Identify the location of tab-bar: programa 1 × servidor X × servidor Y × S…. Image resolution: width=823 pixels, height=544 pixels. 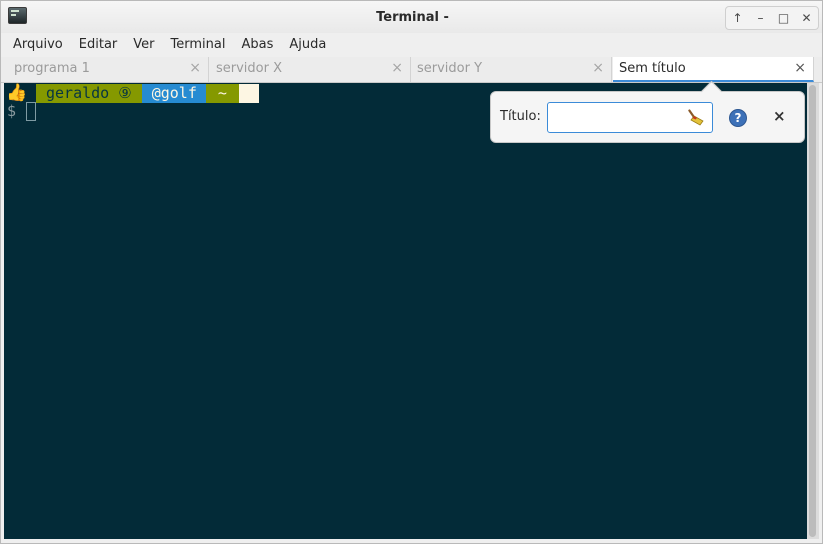
(411, 70).